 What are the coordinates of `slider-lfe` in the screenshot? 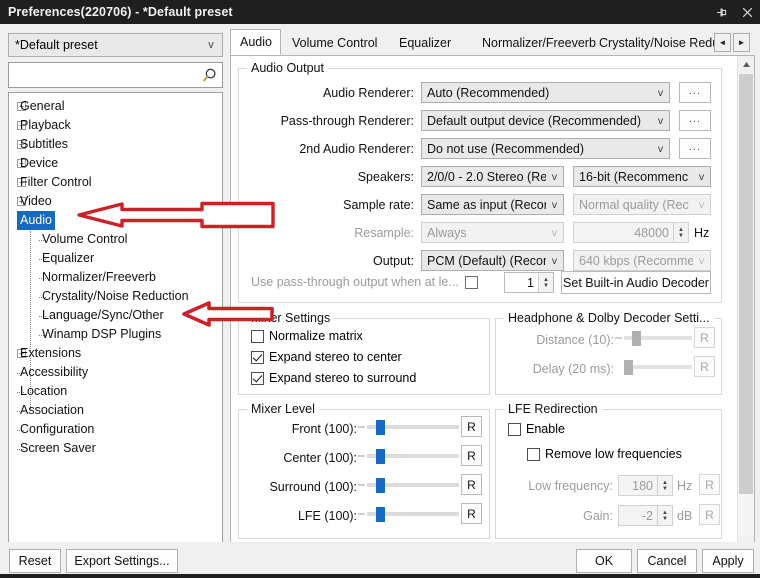 It's located at (408, 514).